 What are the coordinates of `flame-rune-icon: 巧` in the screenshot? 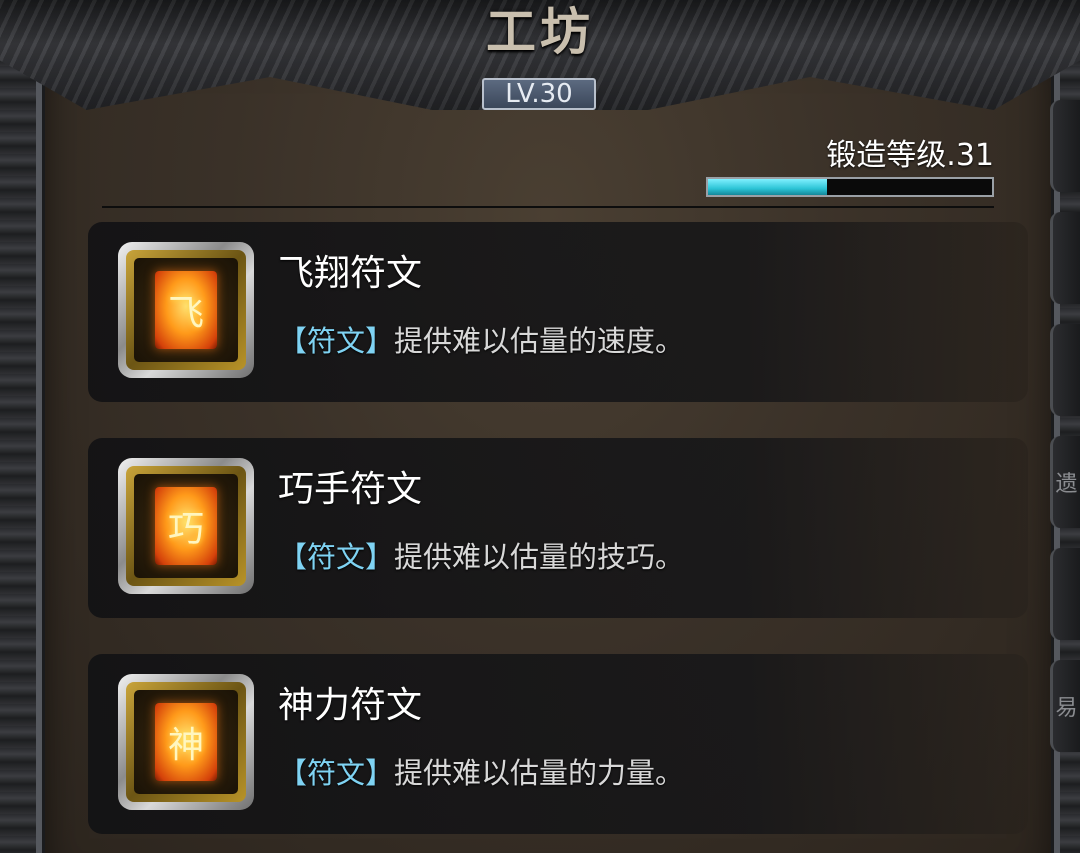 It's located at (186, 526).